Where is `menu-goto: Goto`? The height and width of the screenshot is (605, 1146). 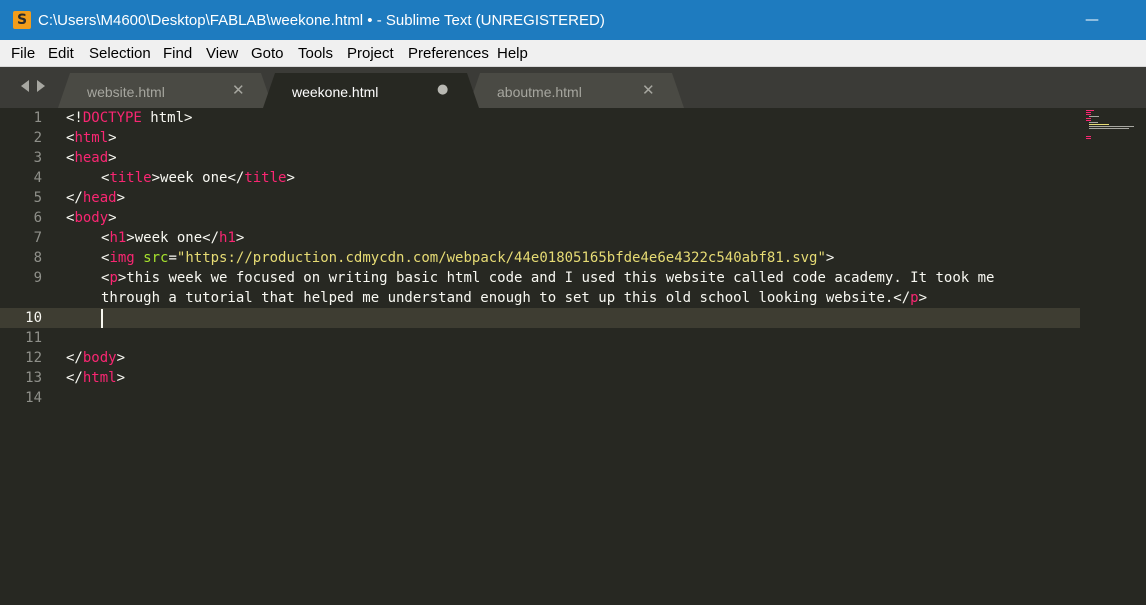 menu-goto: Goto is located at coordinates (267, 53).